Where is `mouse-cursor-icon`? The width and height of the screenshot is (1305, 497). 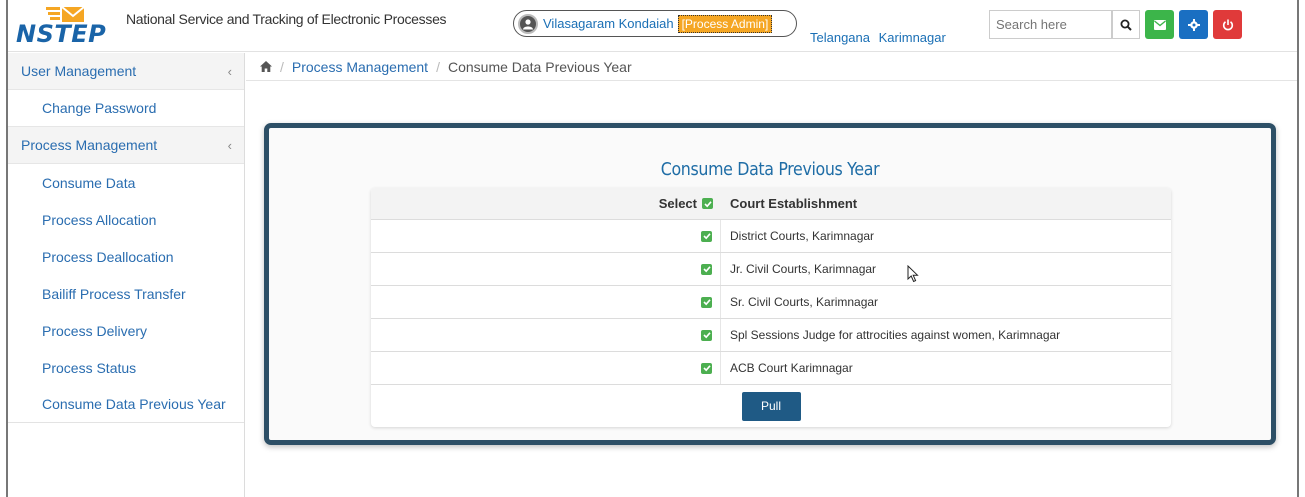 mouse-cursor-icon is located at coordinates (913, 274).